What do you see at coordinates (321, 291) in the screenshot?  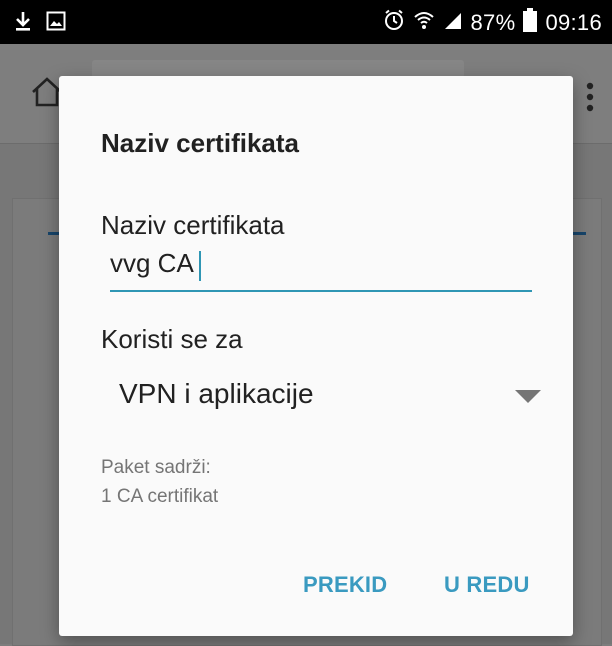 I see `input-underline` at bounding box center [321, 291].